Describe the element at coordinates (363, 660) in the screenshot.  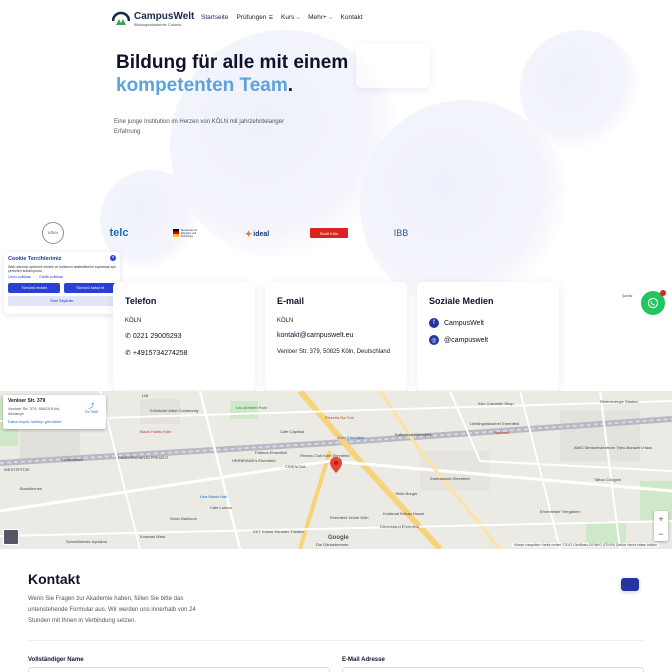
I see `email-field-label: E-Mail Adresse` at that location.